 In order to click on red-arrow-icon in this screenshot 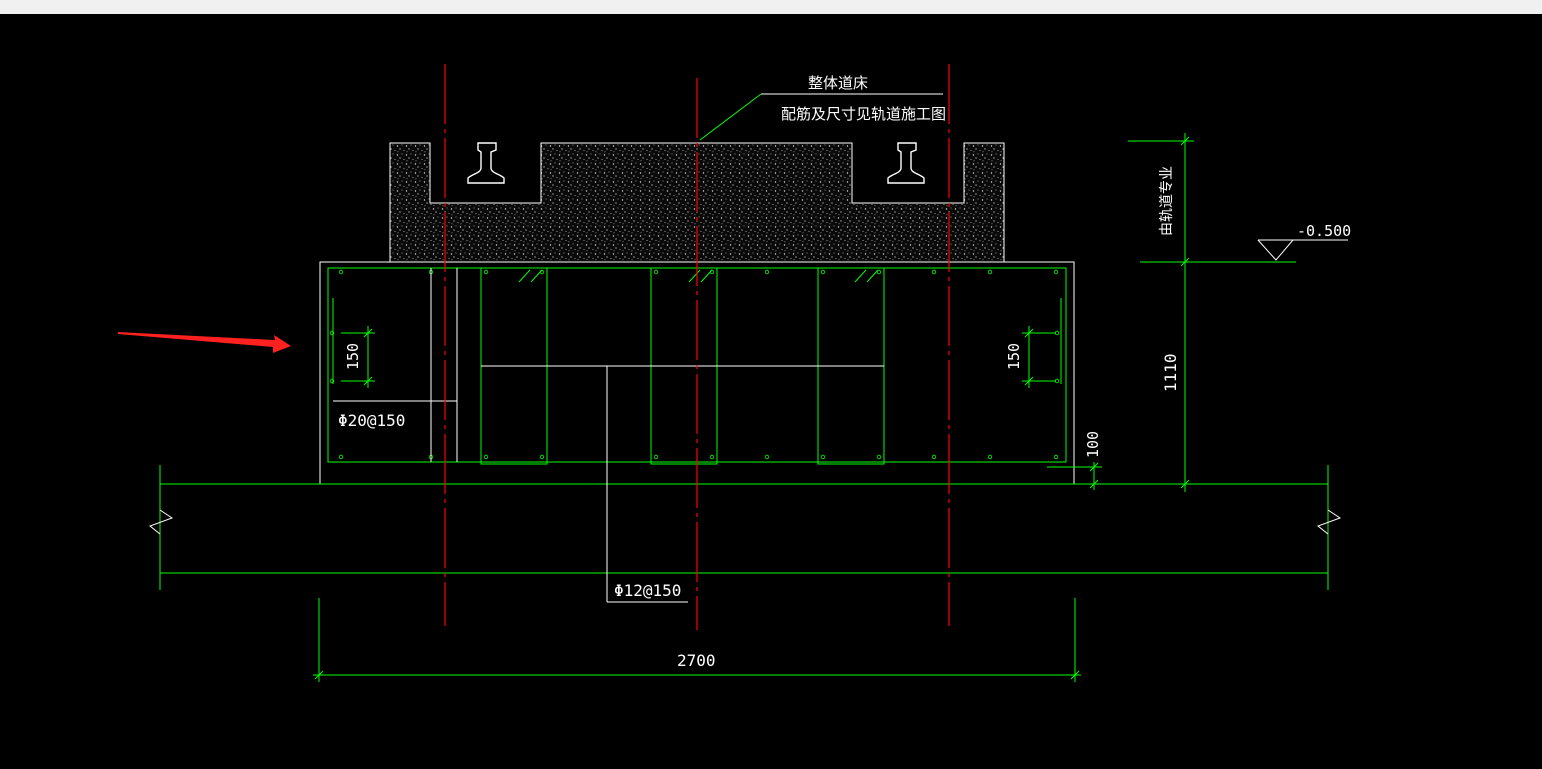, I will do `click(204, 342)`.